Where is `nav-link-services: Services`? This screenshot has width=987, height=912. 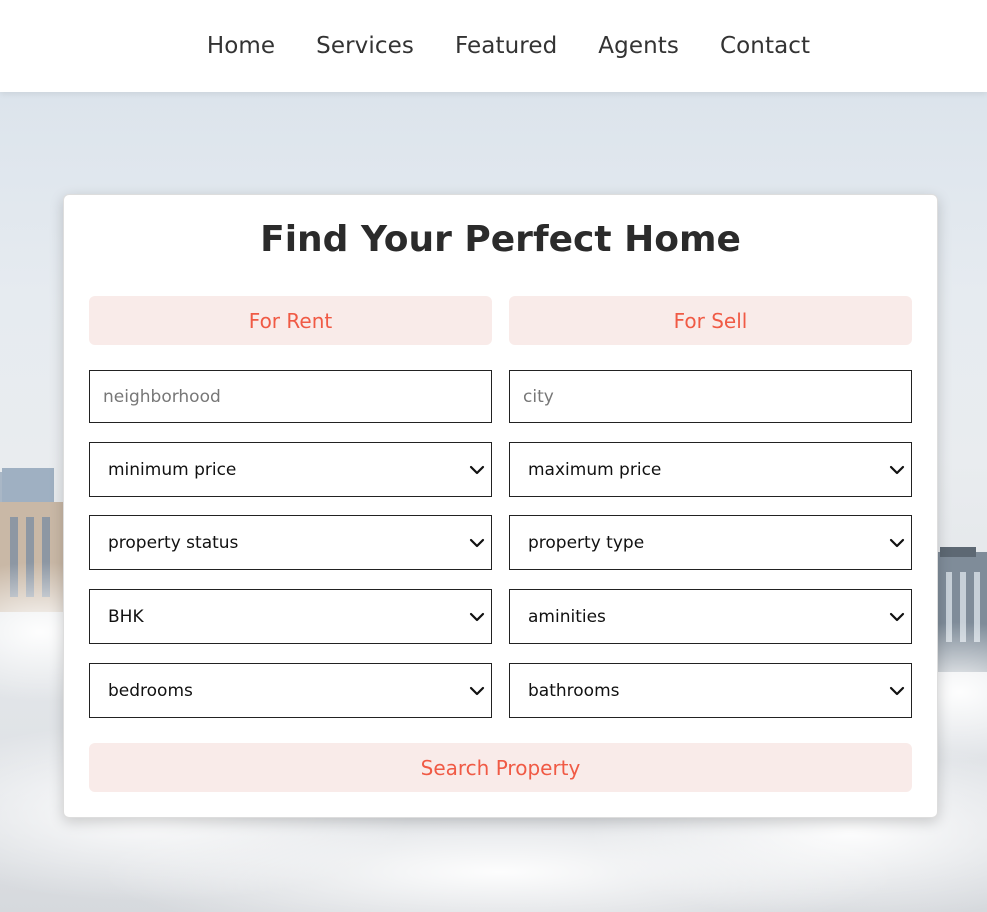
nav-link-services: Services is located at coordinates (365, 46).